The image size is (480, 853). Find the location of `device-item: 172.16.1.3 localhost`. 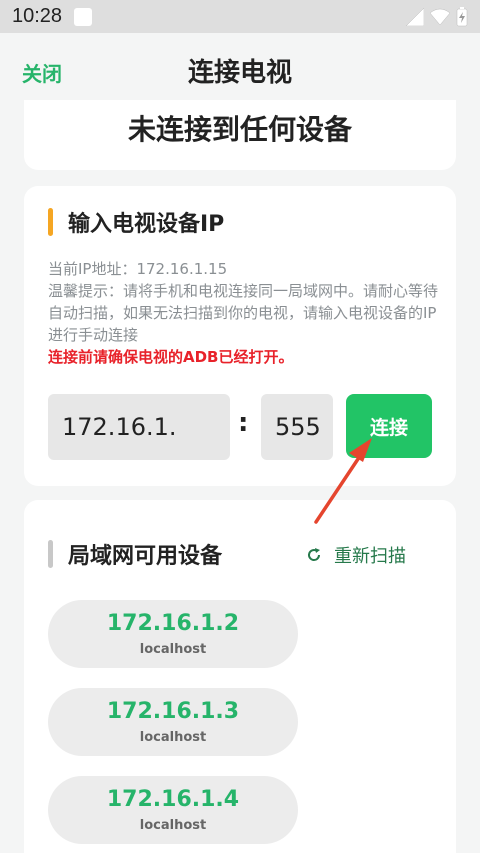

device-item: 172.16.1.3 localhost is located at coordinates (173, 722).